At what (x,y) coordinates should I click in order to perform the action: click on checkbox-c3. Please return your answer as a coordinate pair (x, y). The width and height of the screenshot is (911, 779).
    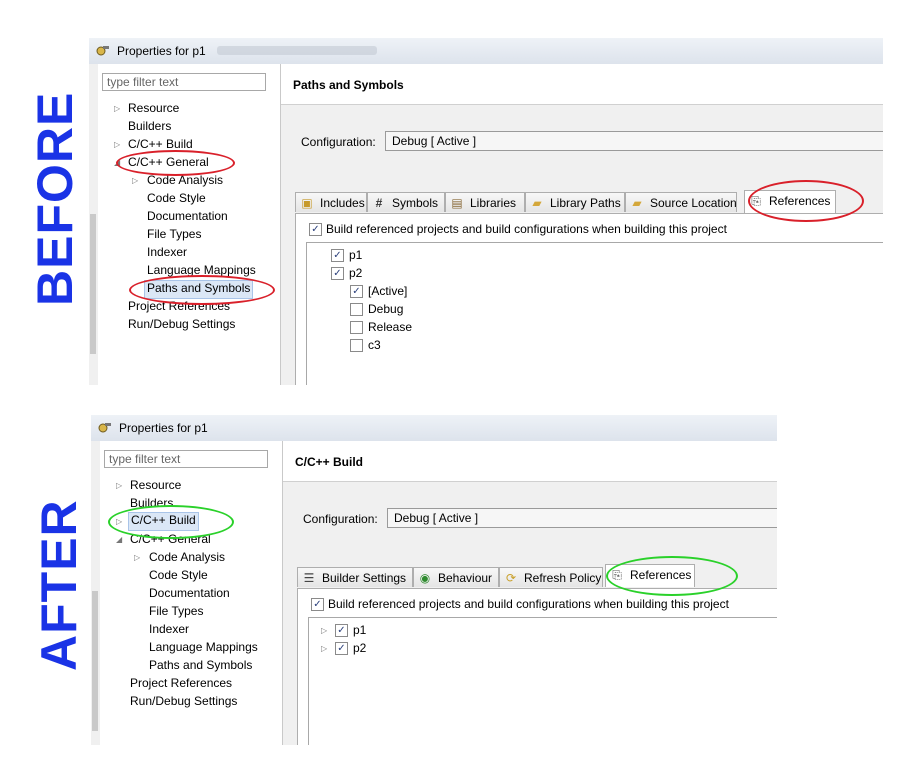
    Looking at the image, I should click on (356, 345).